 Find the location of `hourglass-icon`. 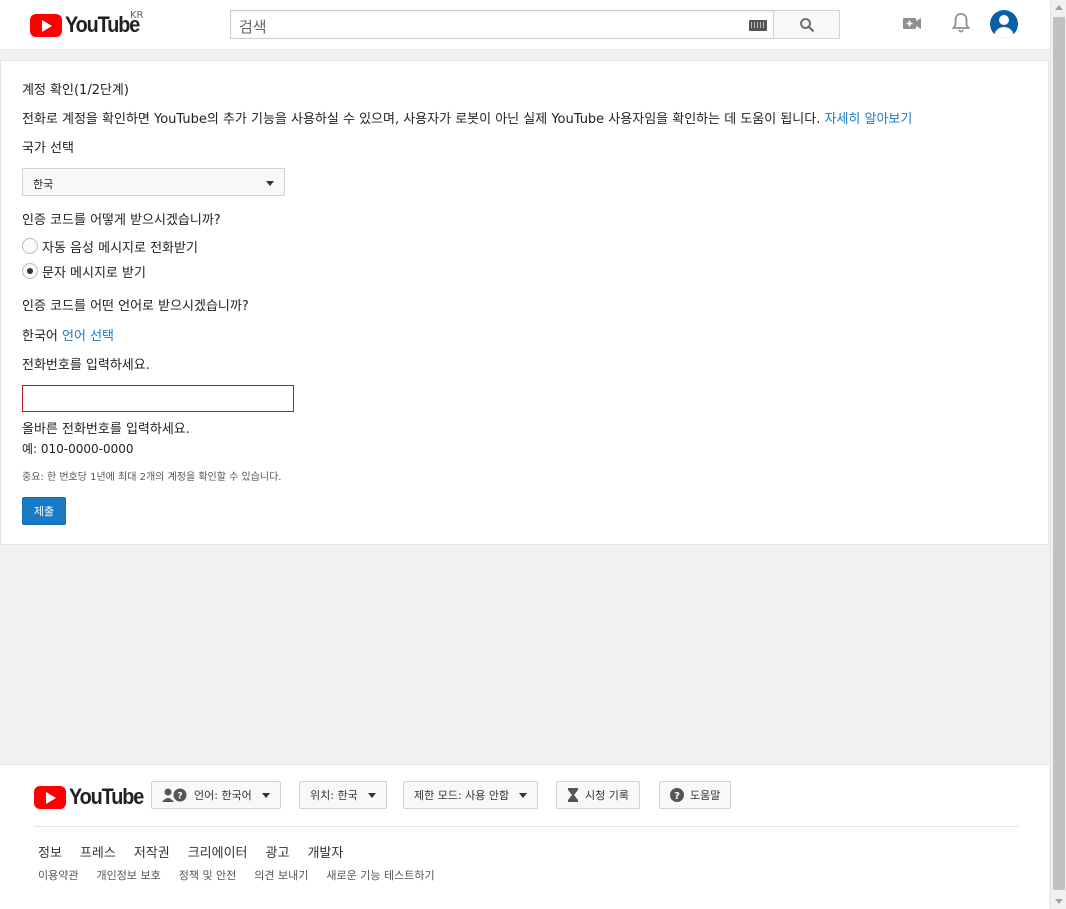

hourglass-icon is located at coordinates (573, 795).